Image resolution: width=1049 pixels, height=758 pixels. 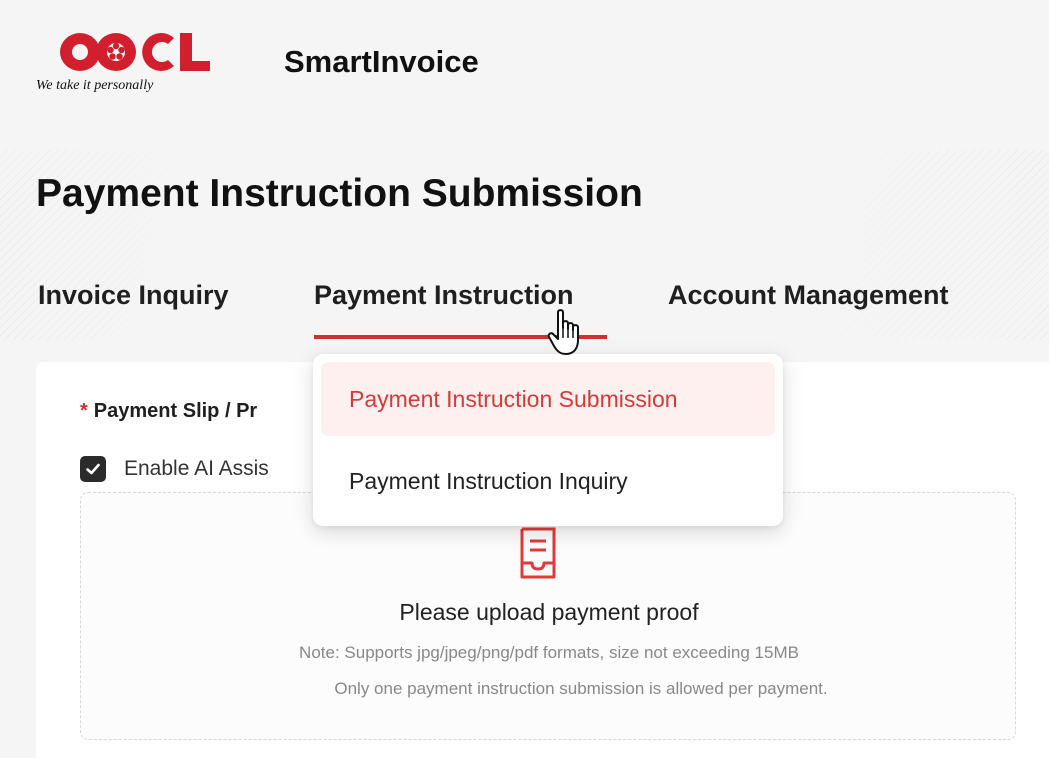 What do you see at coordinates (175, 411) in the screenshot?
I see `payment-slip-label-text: Payment Slip / Pr` at bounding box center [175, 411].